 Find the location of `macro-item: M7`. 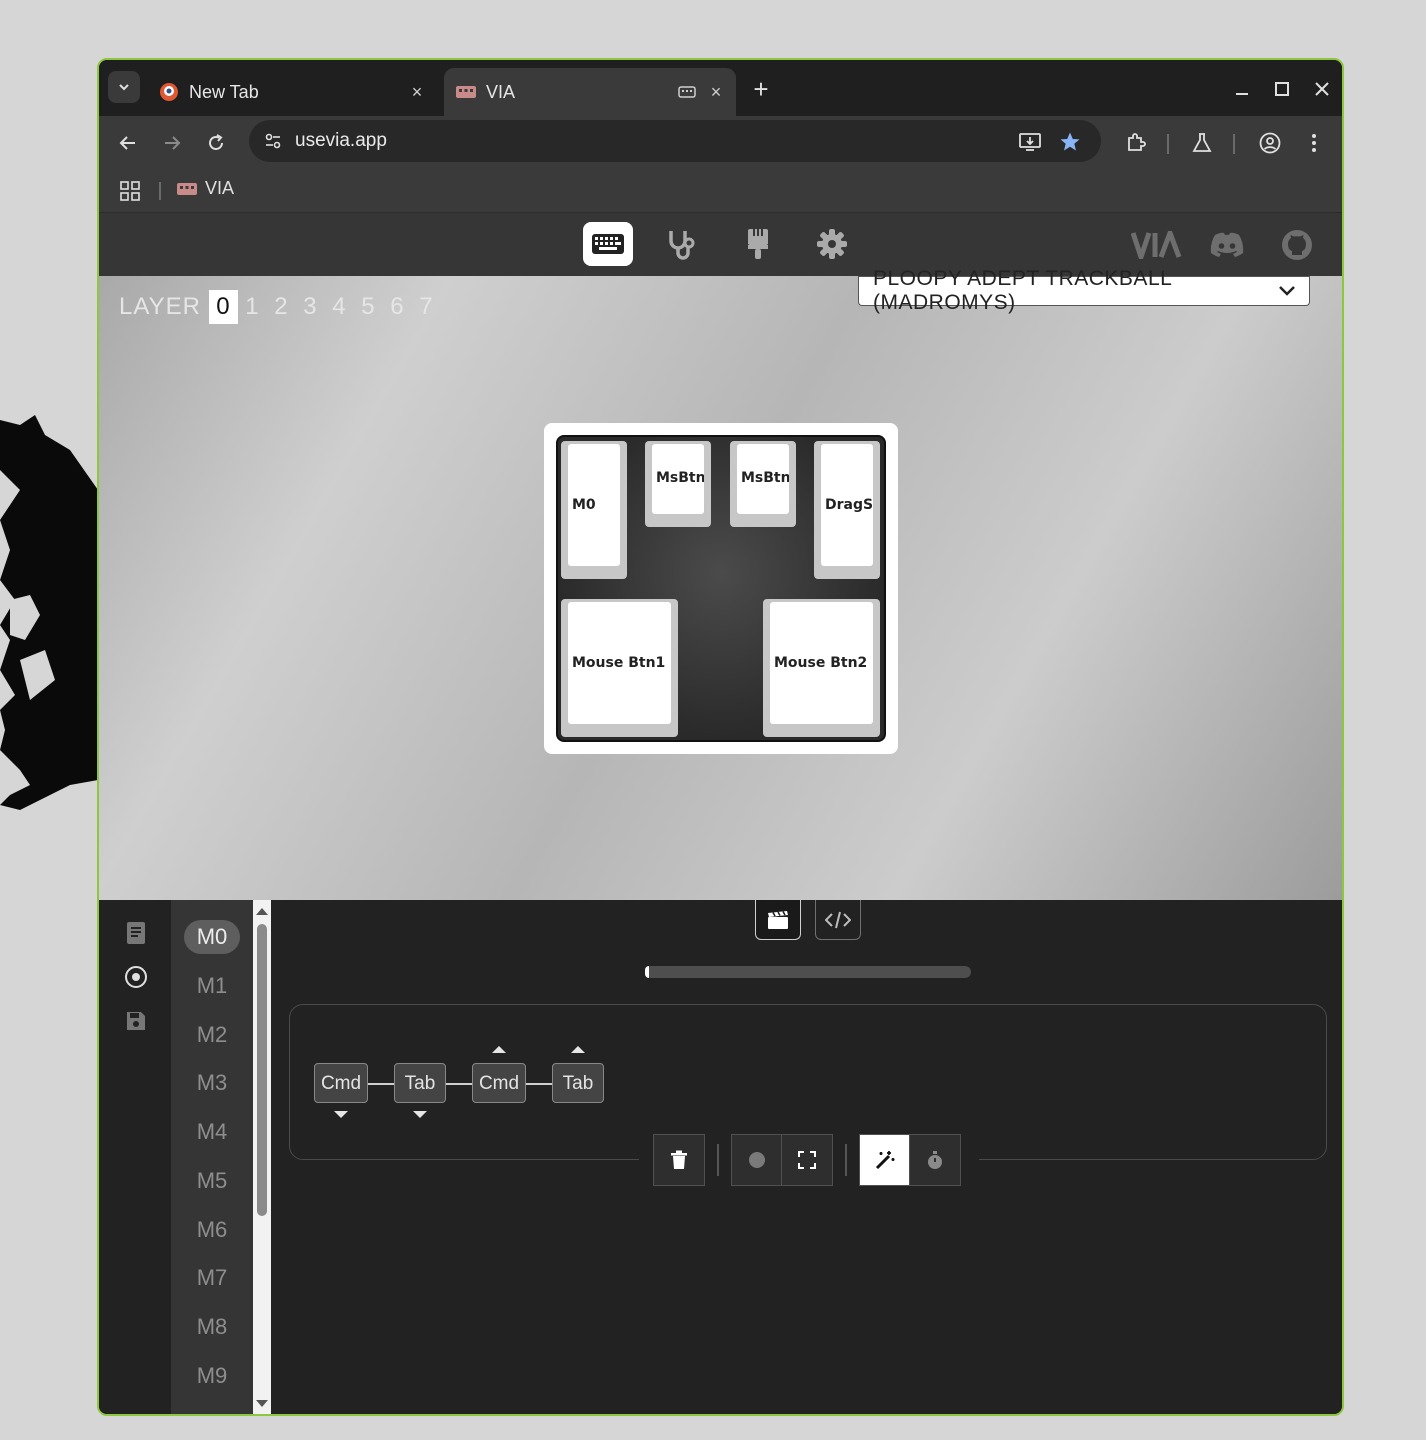

macro-item: M7 is located at coordinates (212, 1278).